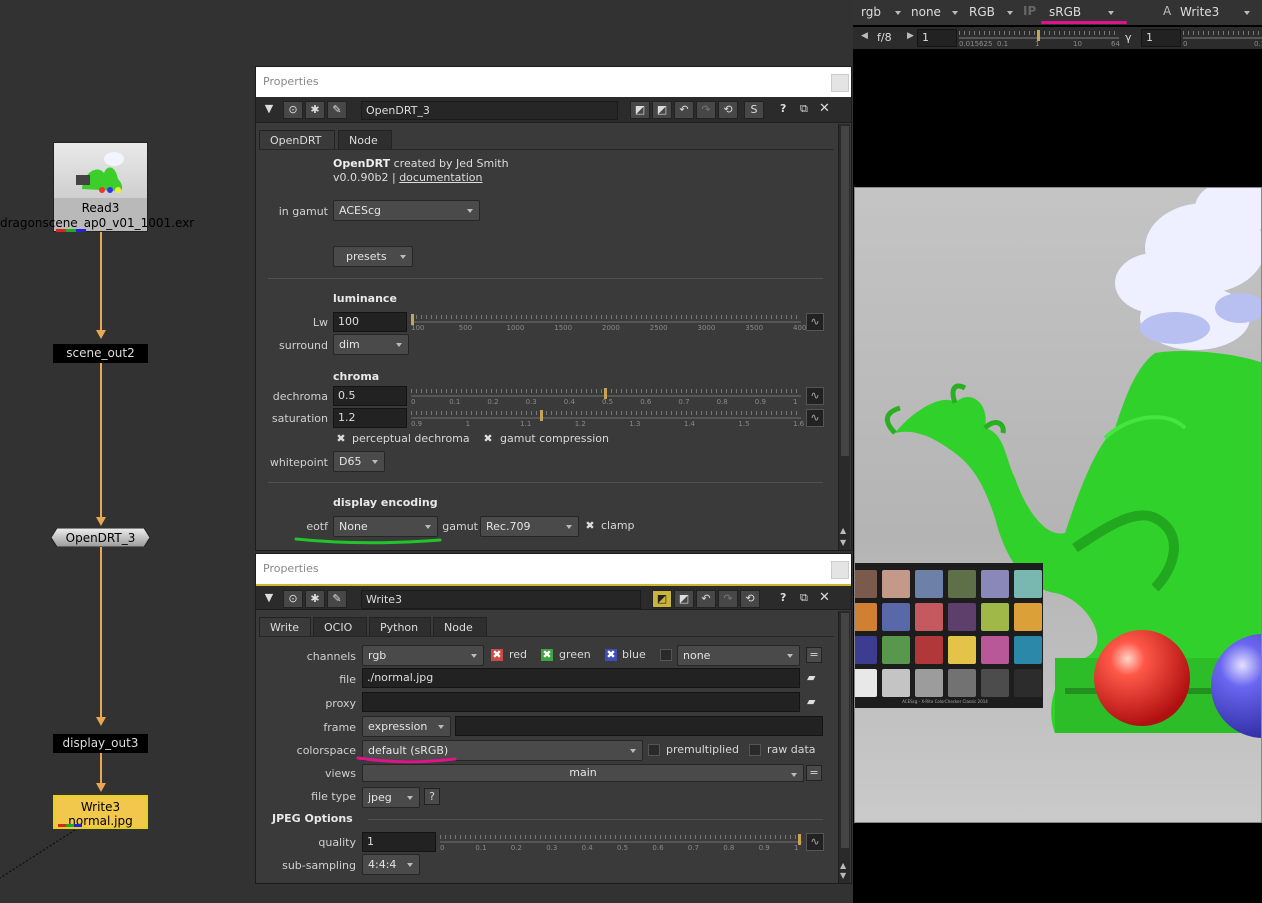 The height and width of the screenshot is (903, 1262). I want to click on surround-dropdown: dim, so click(371, 344).